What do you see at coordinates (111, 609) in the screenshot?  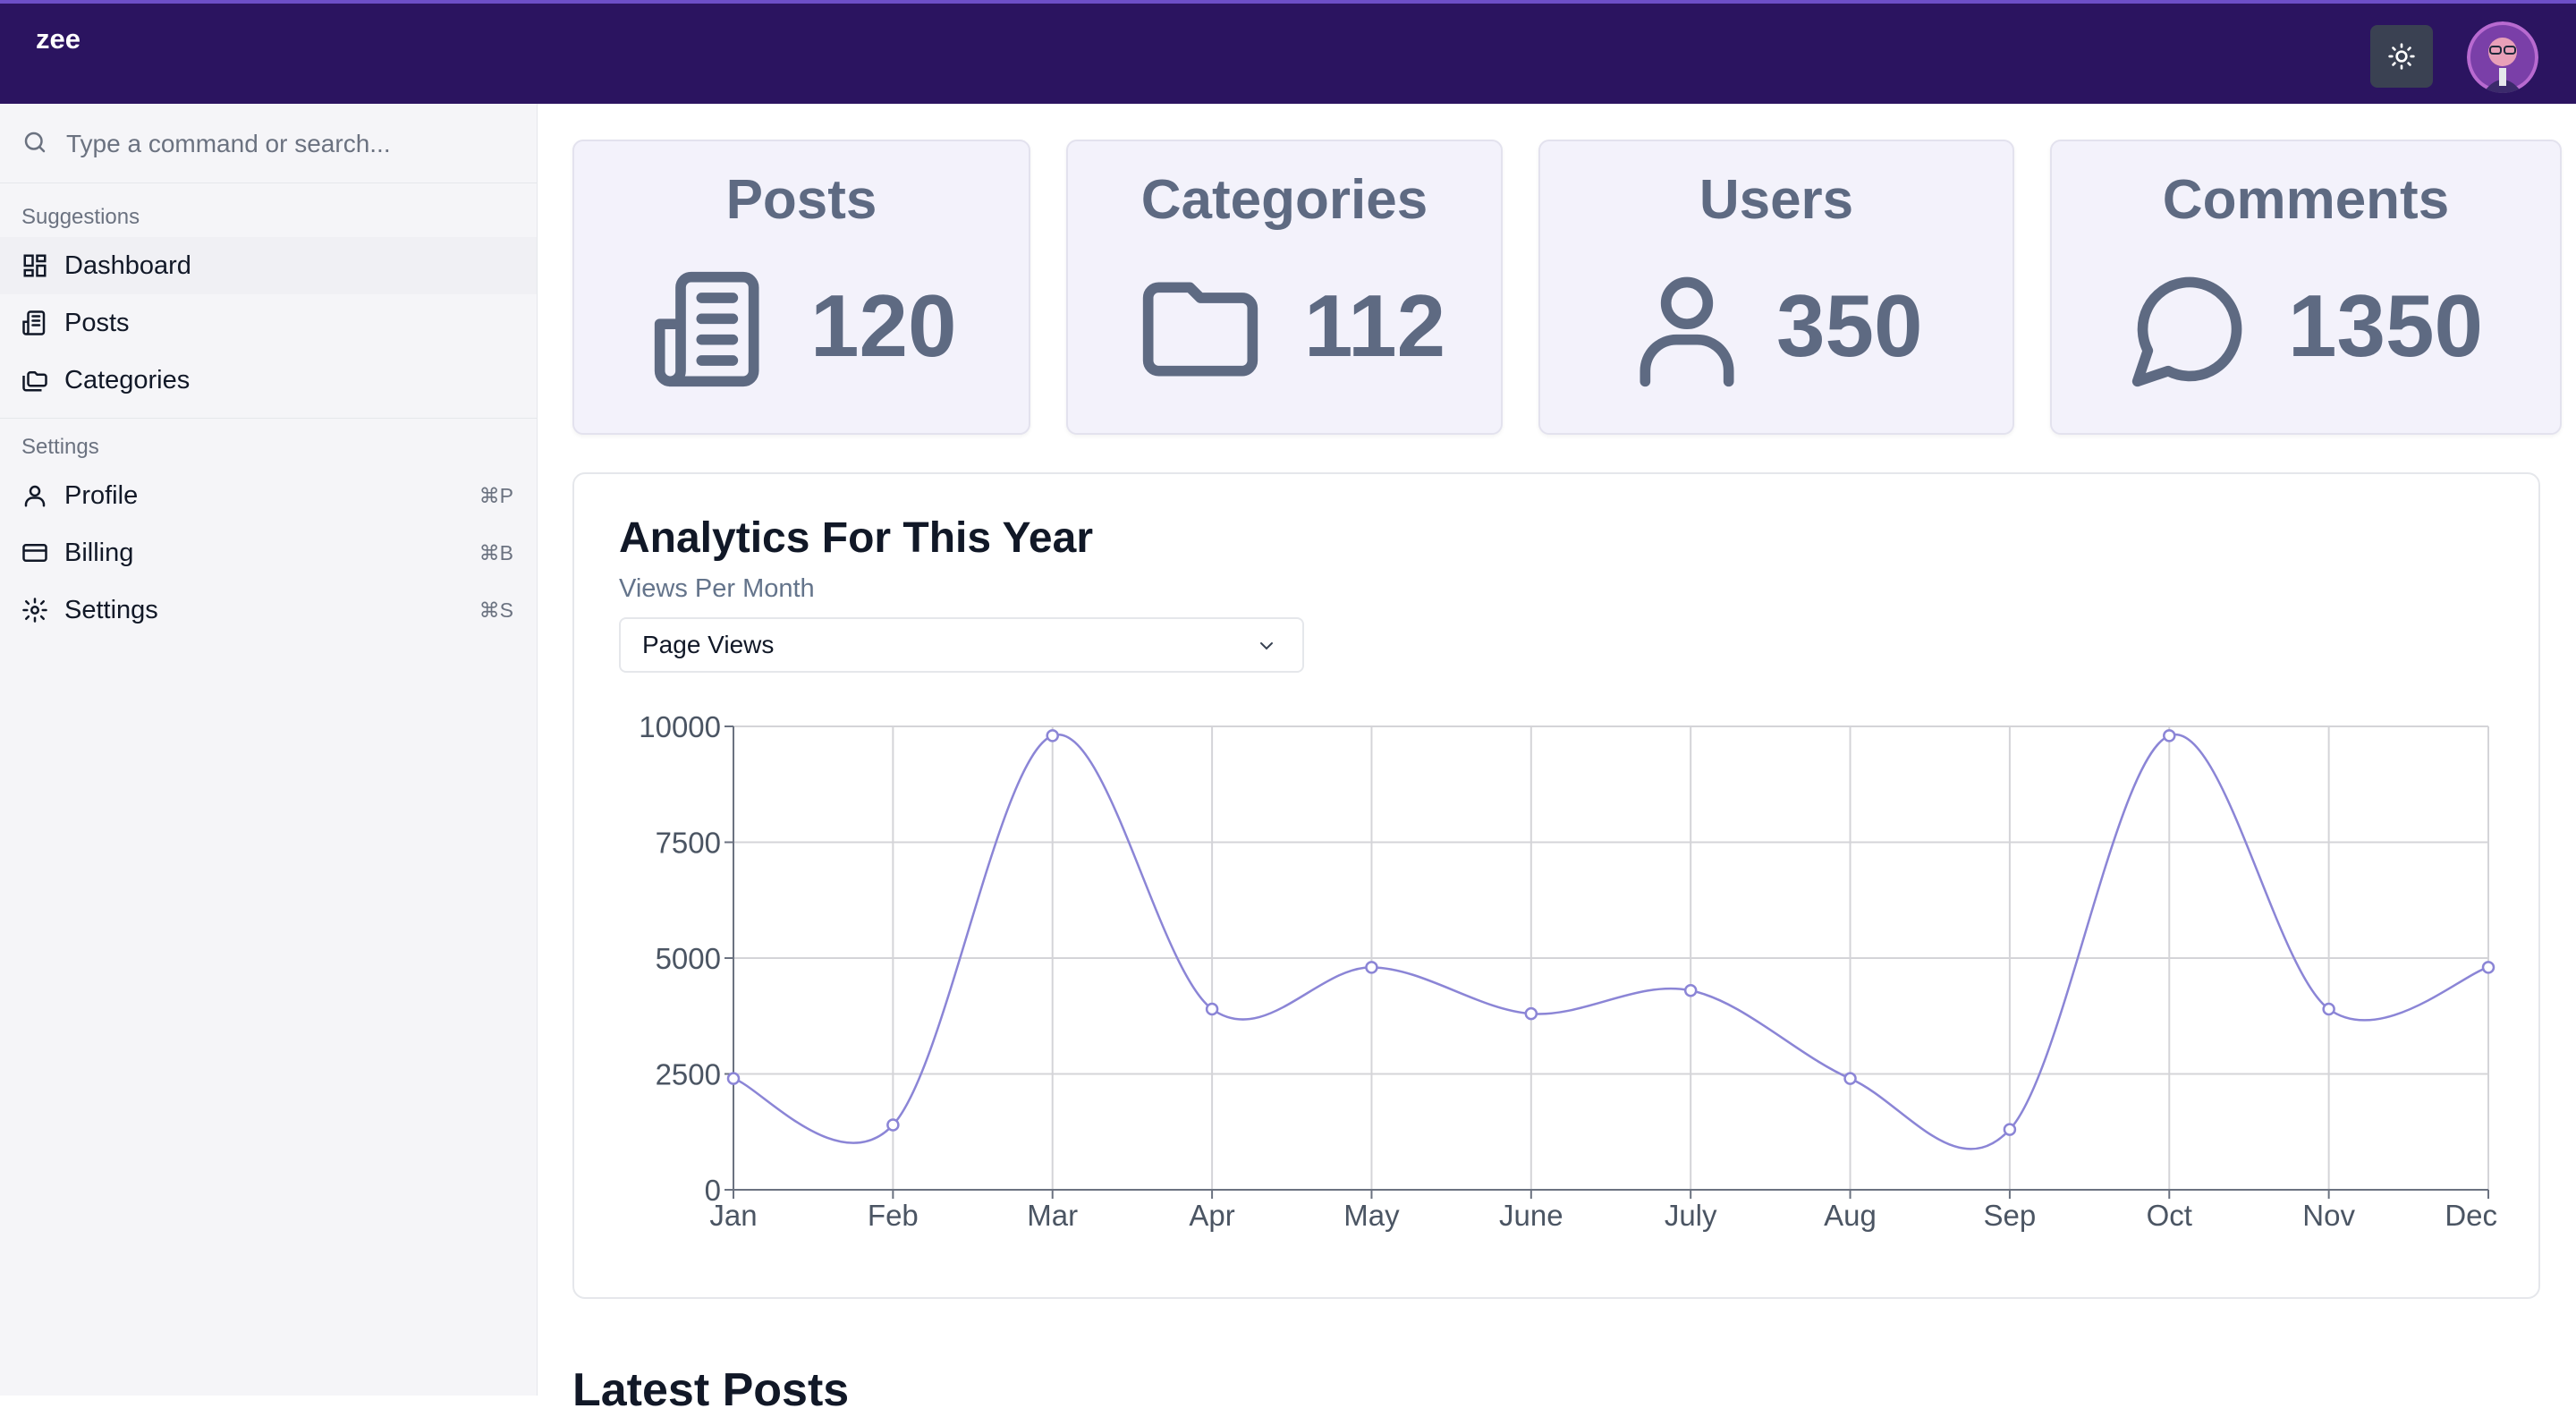 I see `sidebar-item-label: Settings` at bounding box center [111, 609].